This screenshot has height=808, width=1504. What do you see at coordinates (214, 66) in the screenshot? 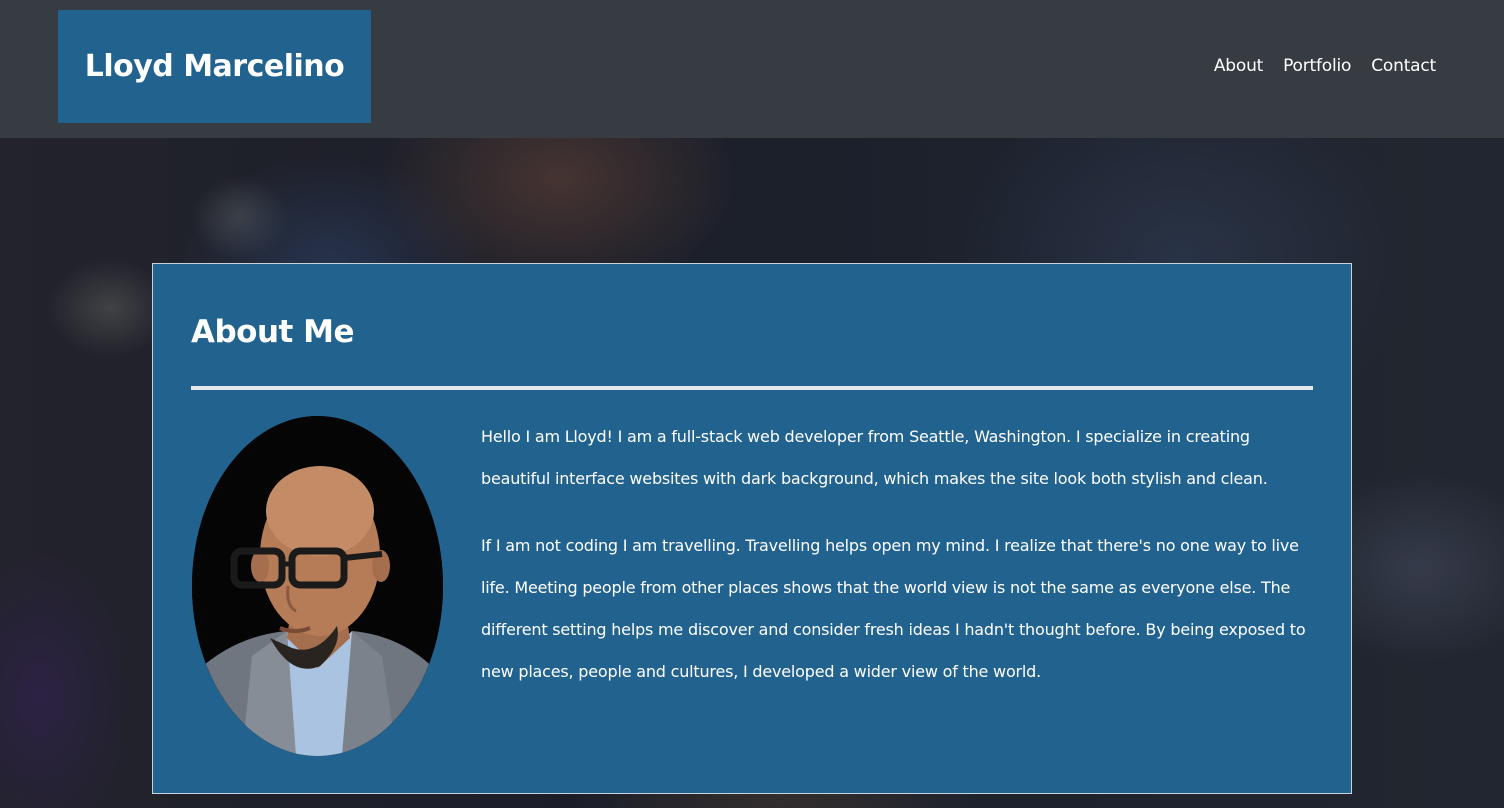
I see `brand-logo-link: Lloyd Marcelino` at bounding box center [214, 66].